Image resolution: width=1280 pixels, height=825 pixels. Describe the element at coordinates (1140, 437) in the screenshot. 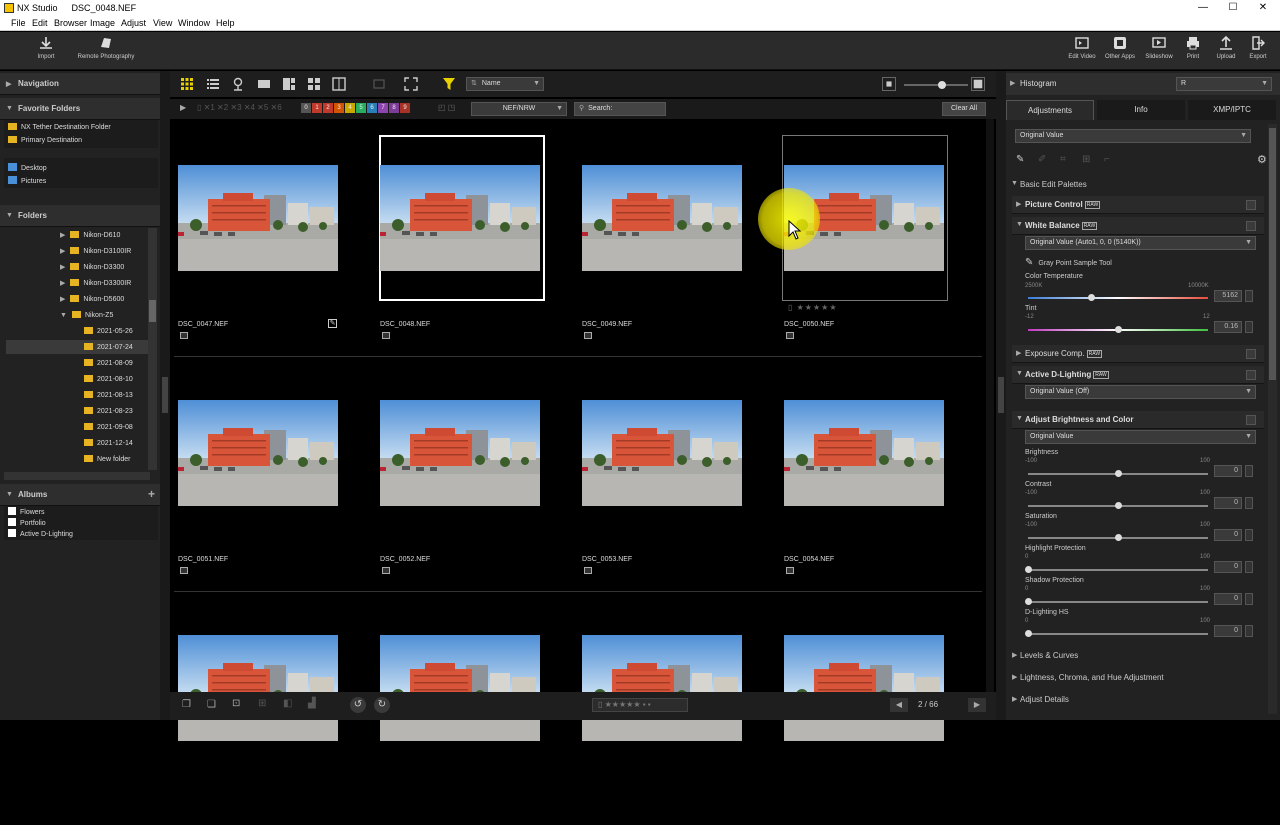

I see `brightness-preset-dropdown: Original Value ▼` at that location.